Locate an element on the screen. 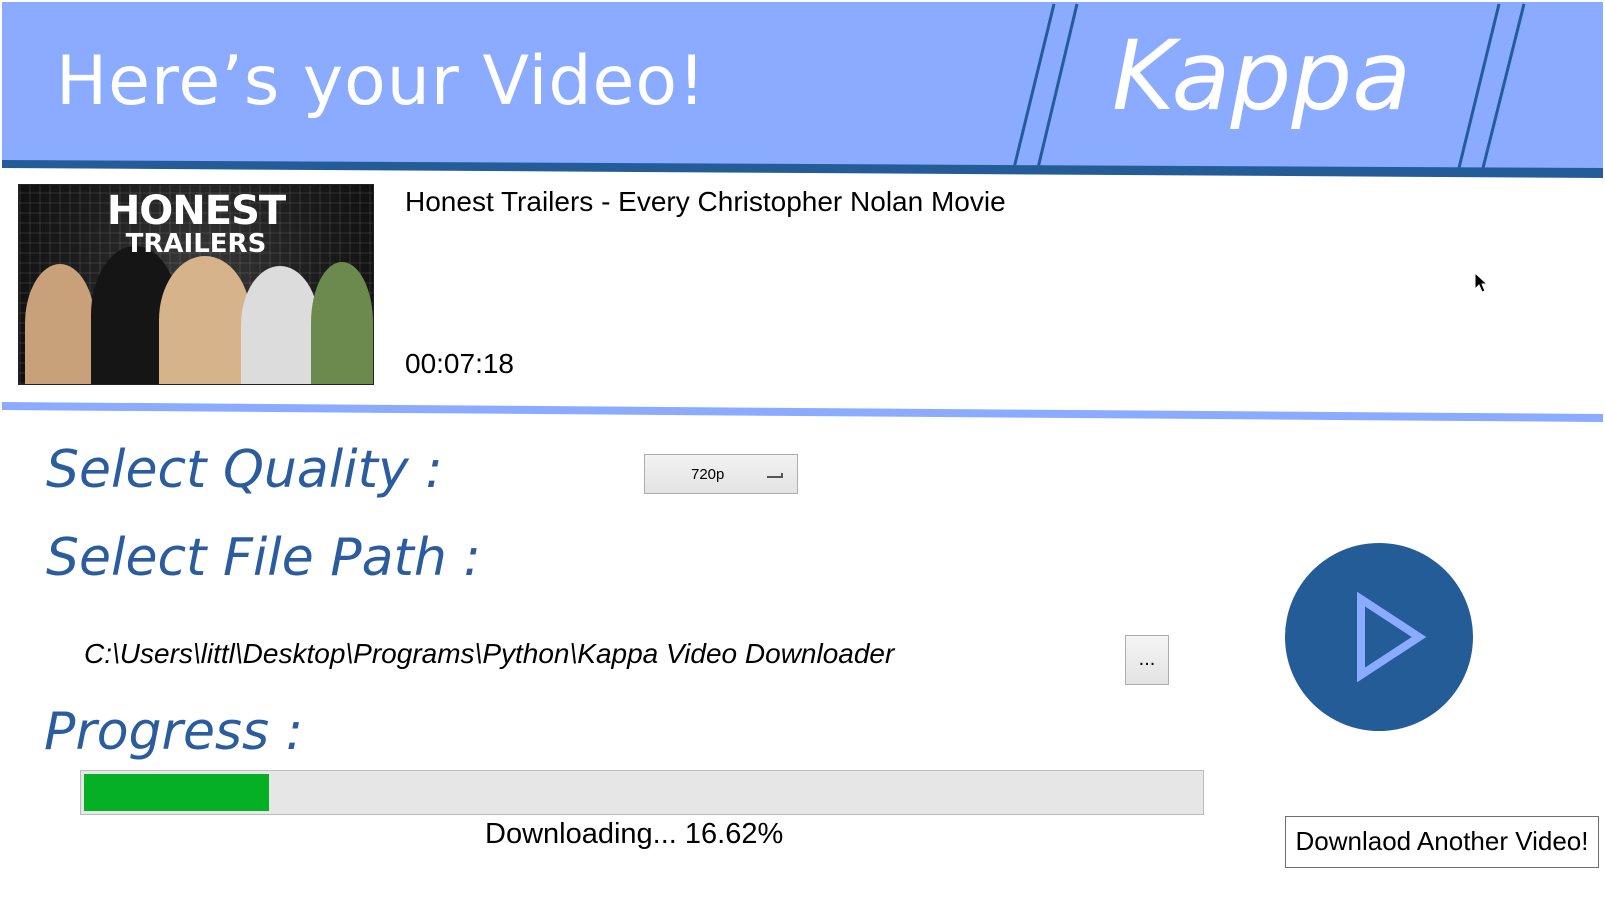 The width and height of the screenshot is (1605, 905). video-thumbnail: HONEST TRAILERS is located at coordinates (196, 284).